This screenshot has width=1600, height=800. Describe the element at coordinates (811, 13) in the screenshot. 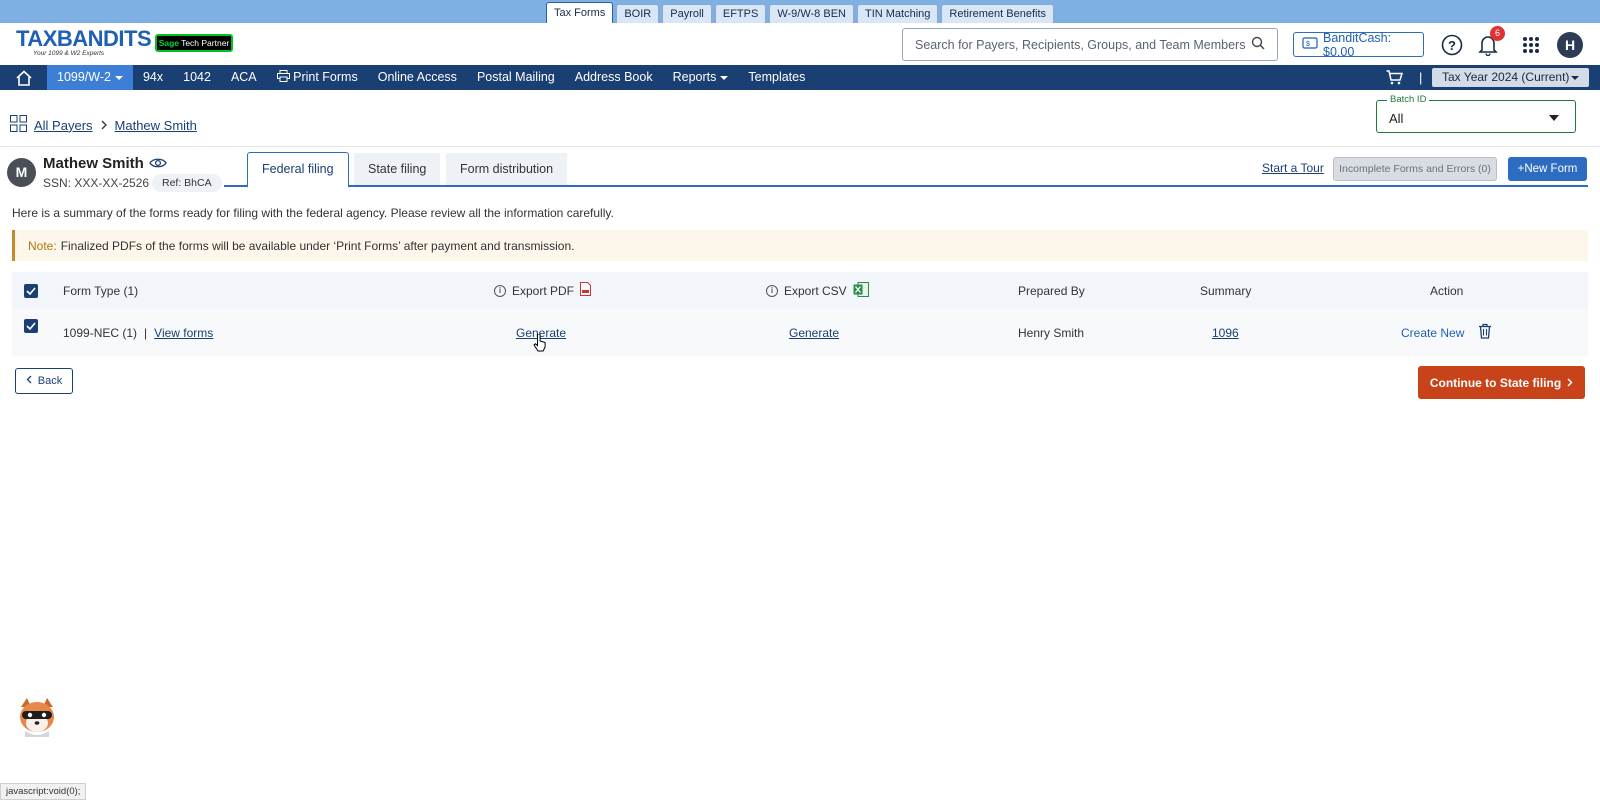

I see `product-tab-w9-w8ben: W-9/W-8 BEN` at that location.